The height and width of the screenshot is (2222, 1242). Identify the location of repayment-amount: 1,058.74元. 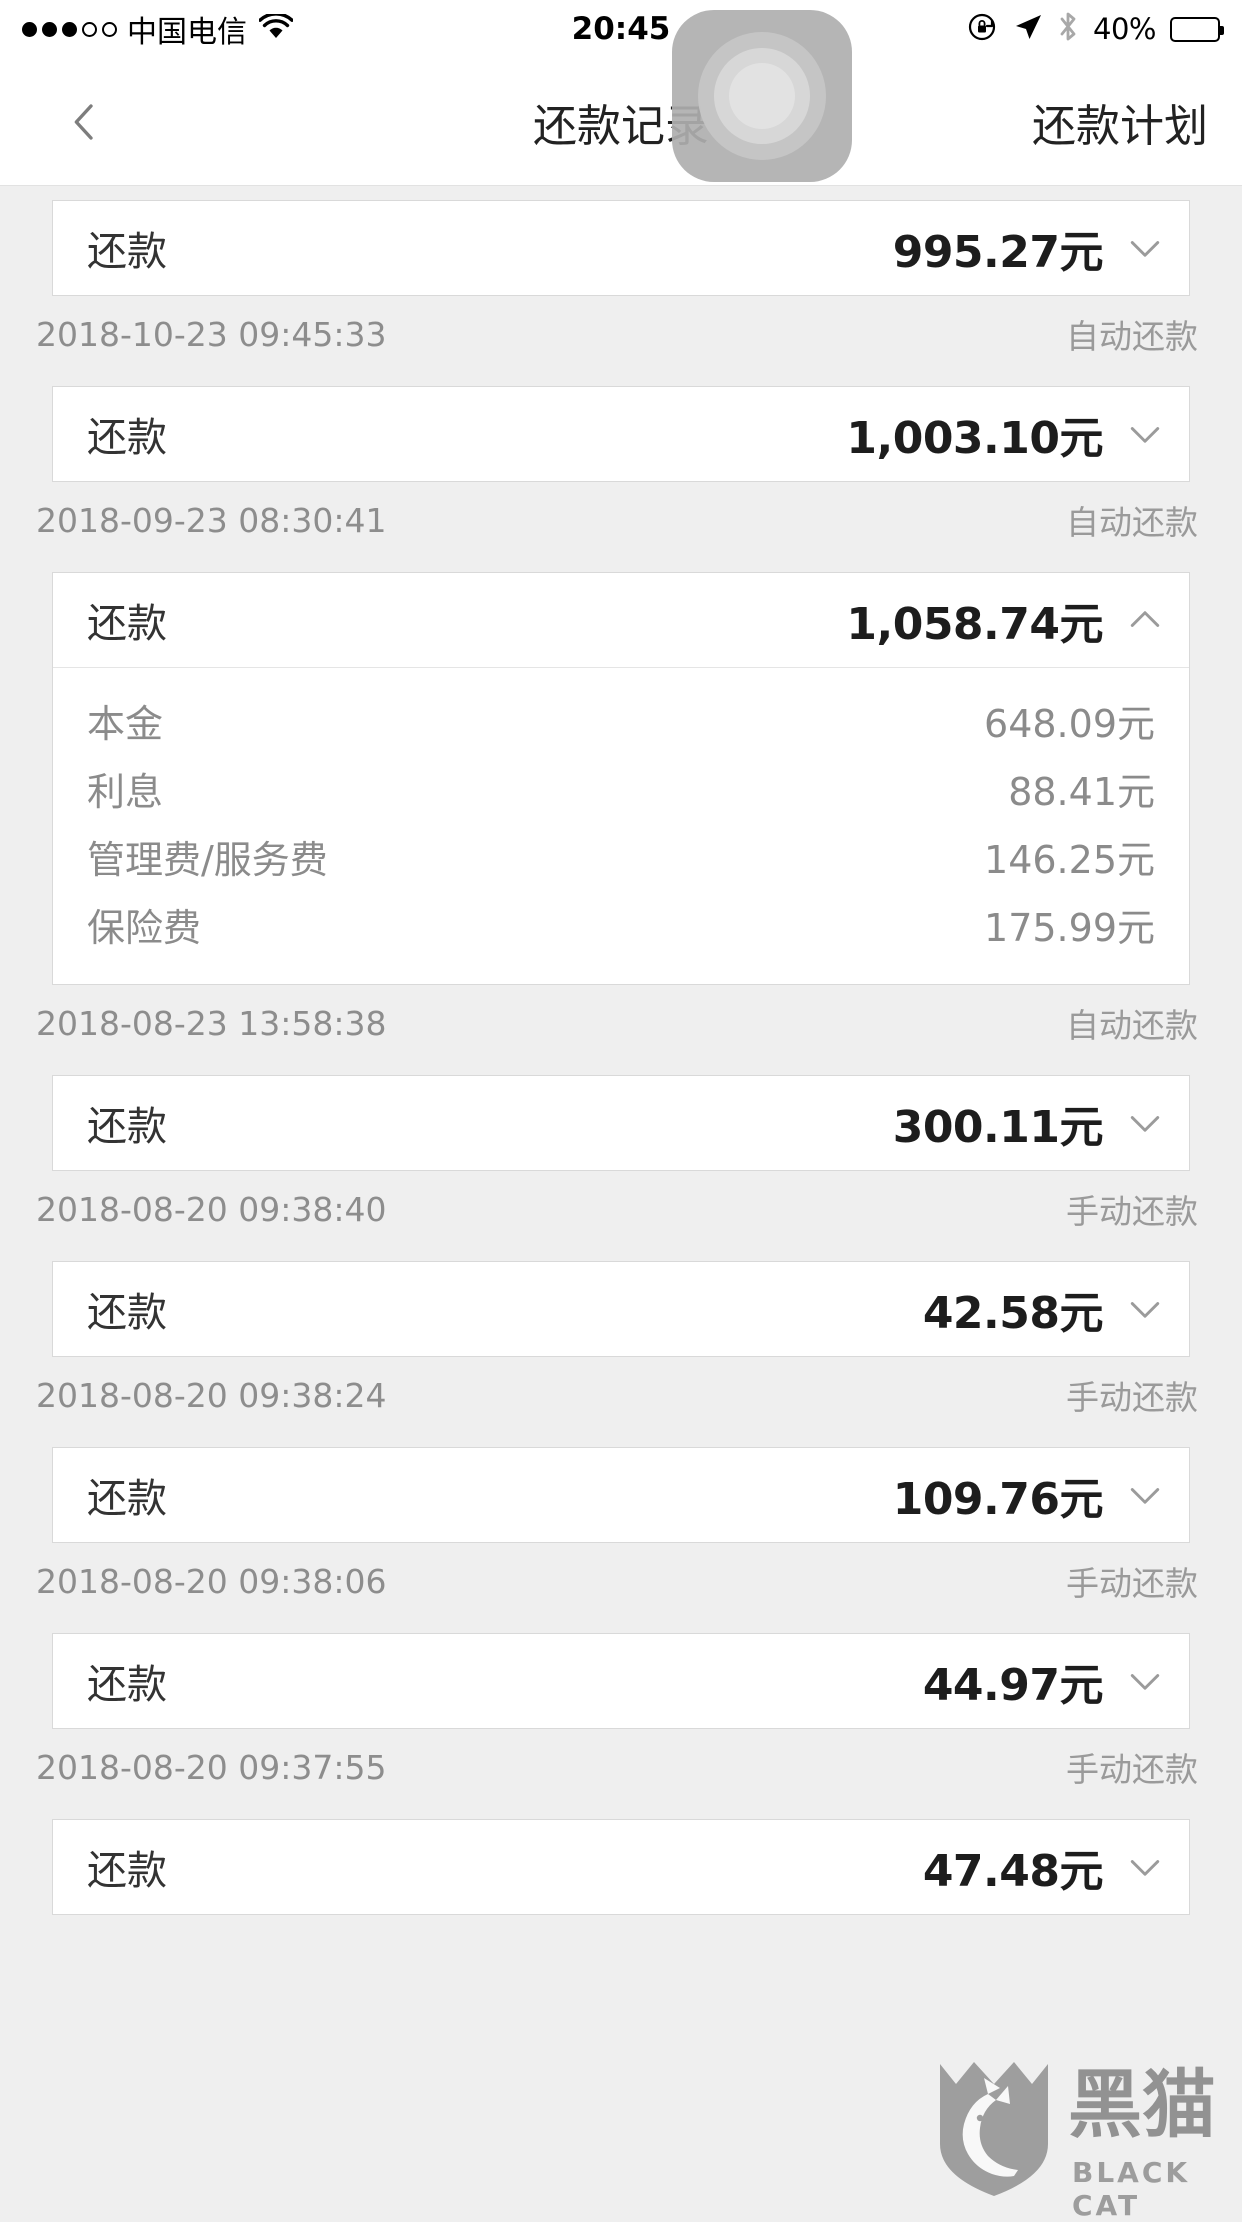
(974, 620).